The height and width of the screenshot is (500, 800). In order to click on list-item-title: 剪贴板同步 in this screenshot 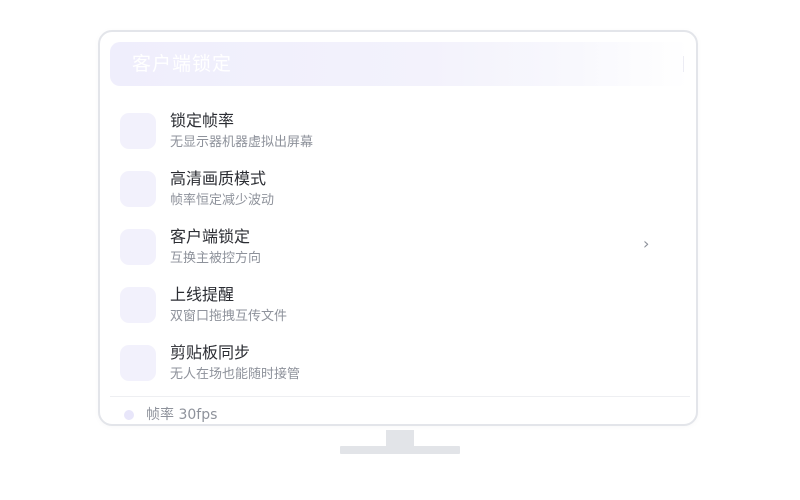, I will do `click(210, 352)`.